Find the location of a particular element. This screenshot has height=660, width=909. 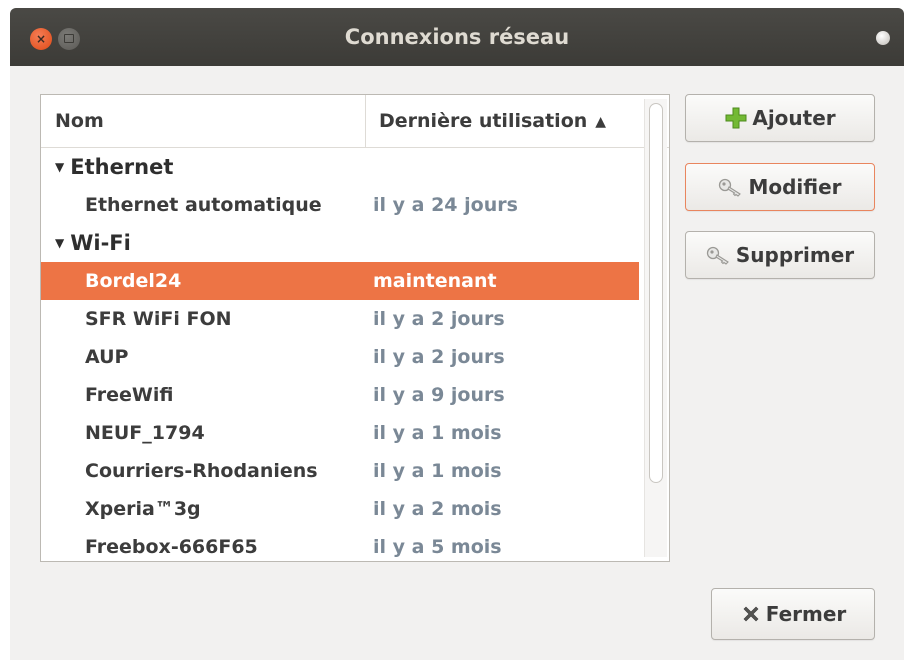

column-header-last-used: Dernière utilisation ▲ is located at coordinates (502, 121).